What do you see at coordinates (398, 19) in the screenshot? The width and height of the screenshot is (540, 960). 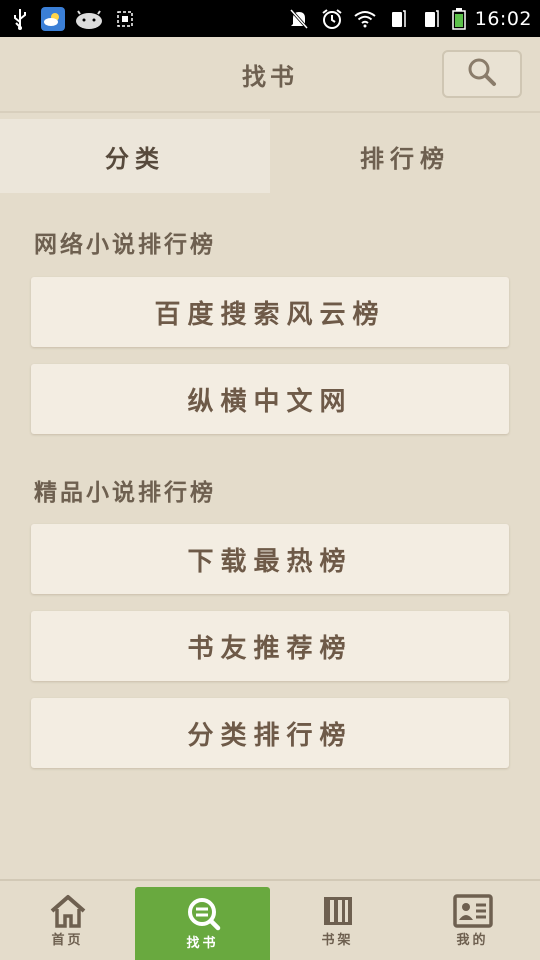 I see `sim1-icon` at bounding box center [398, 19].